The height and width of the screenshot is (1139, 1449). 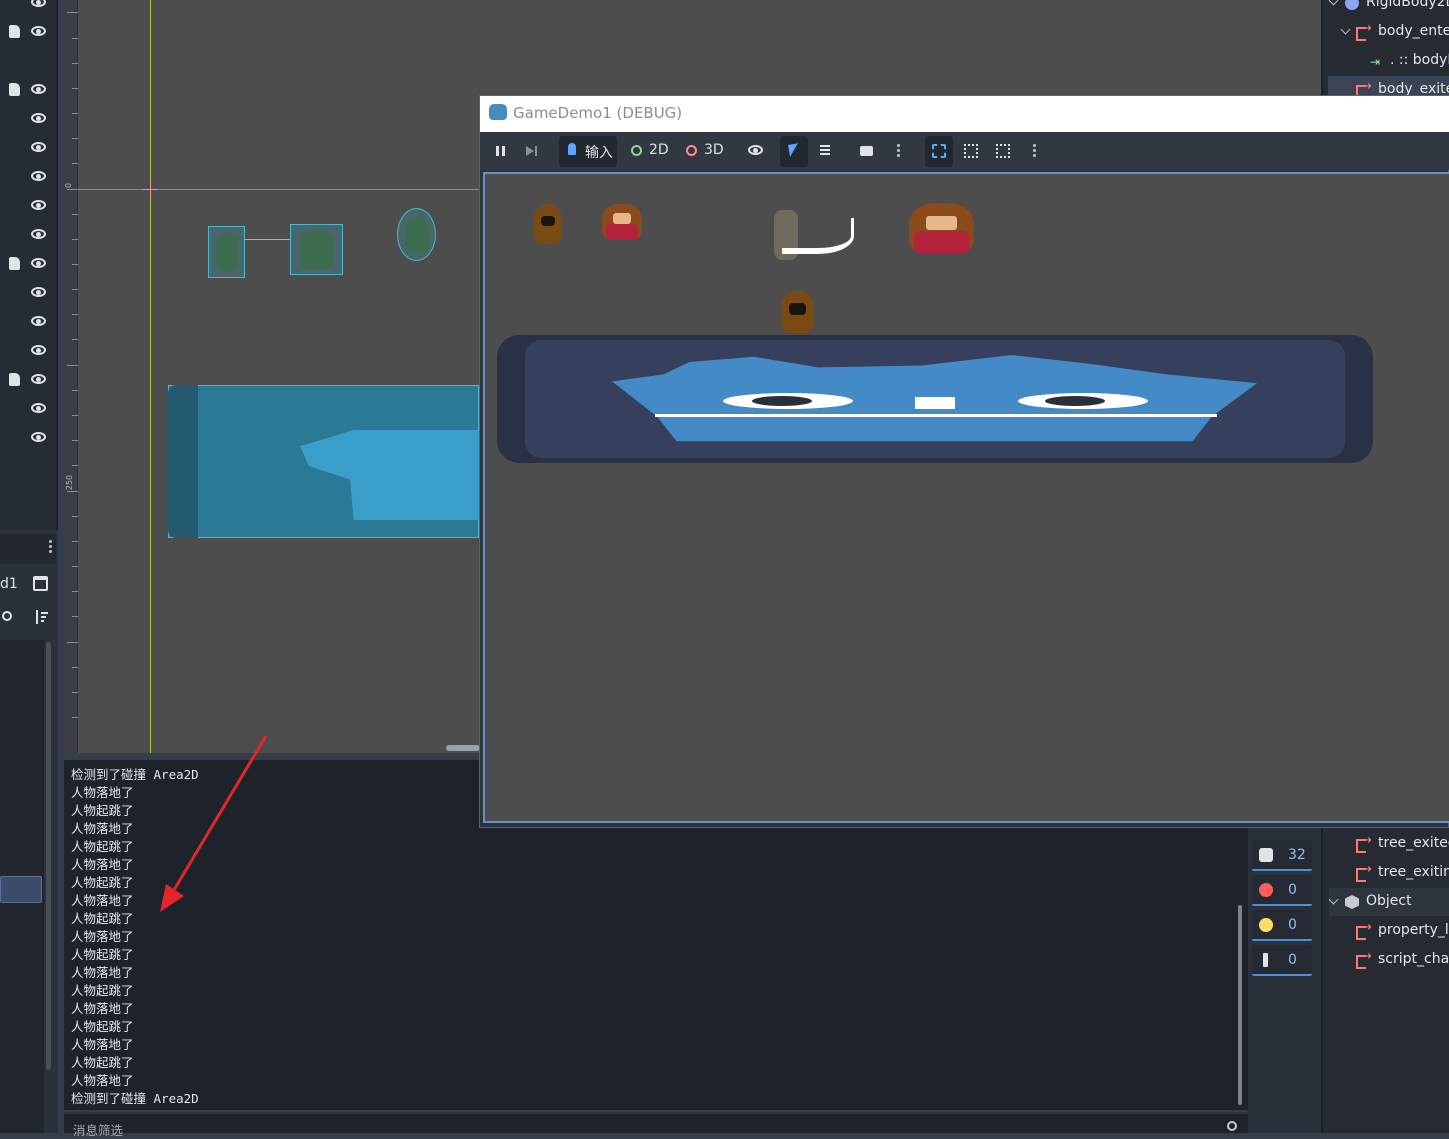 What do you see at coordinates (1297, 855) in the screenshot?
I see `counter-value: 32` at bounding box center [1297, 855].